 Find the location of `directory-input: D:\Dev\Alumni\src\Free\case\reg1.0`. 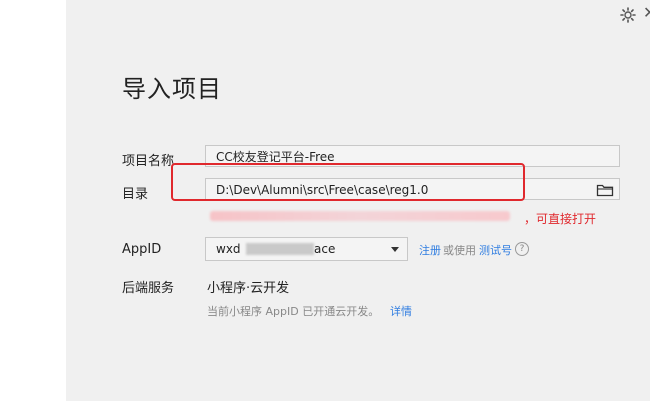

directory-input: D:\Dev\Alumni\src\Free\case\reg1.0 is located at coordinates (412, 189).